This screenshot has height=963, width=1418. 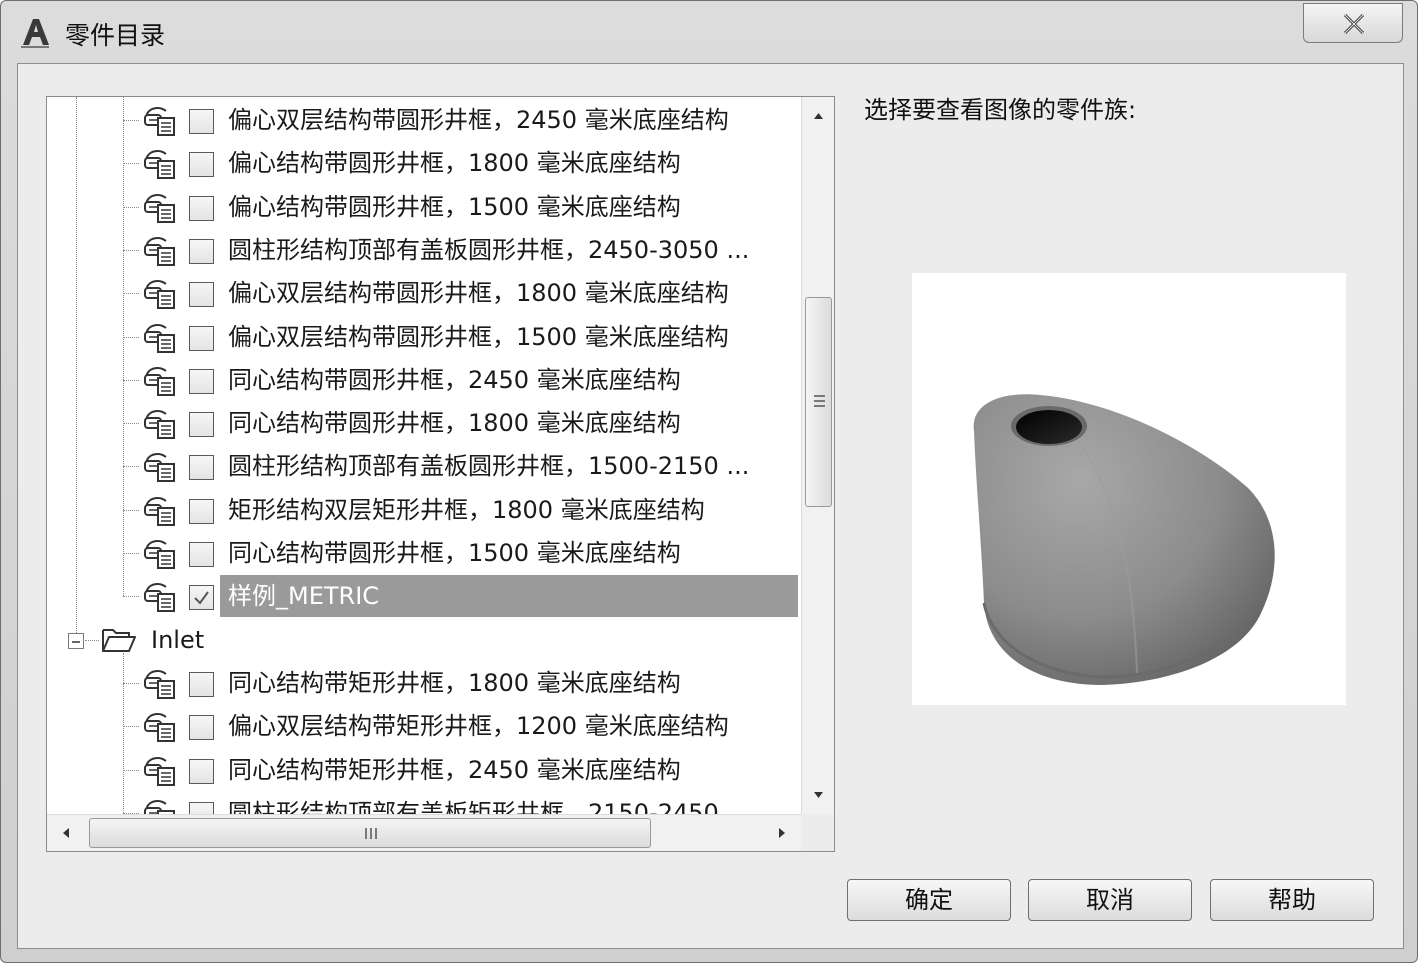 I want to click on tree-item-label-area: 偏心双层结构带圆形井框，1500 毫米底座结构, so click(x=474, y=337).